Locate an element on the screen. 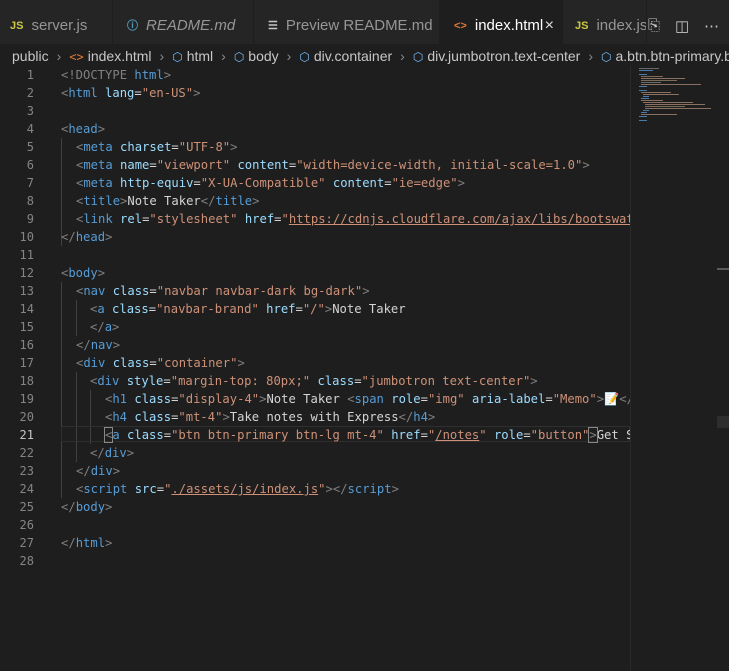  breadcrumb-item-index-html: index.html is located at coordinates (120, 56).